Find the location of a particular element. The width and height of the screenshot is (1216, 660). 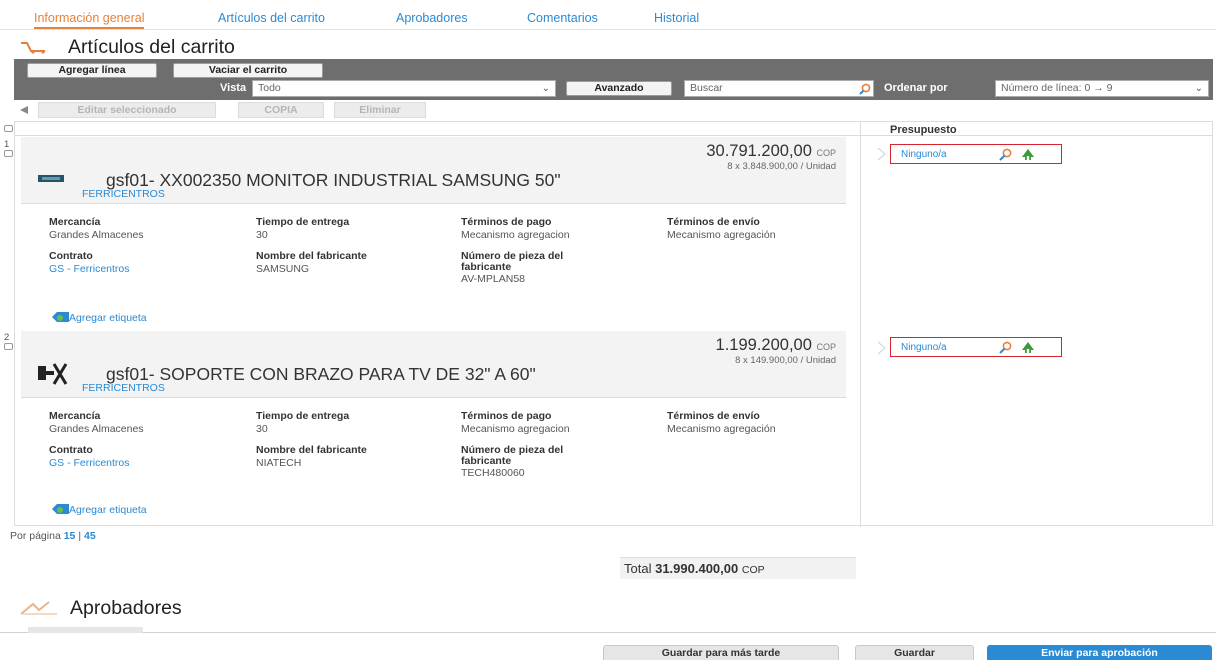

per-page-control: Por página 15 | 45 is located at coordinates (53, 536).